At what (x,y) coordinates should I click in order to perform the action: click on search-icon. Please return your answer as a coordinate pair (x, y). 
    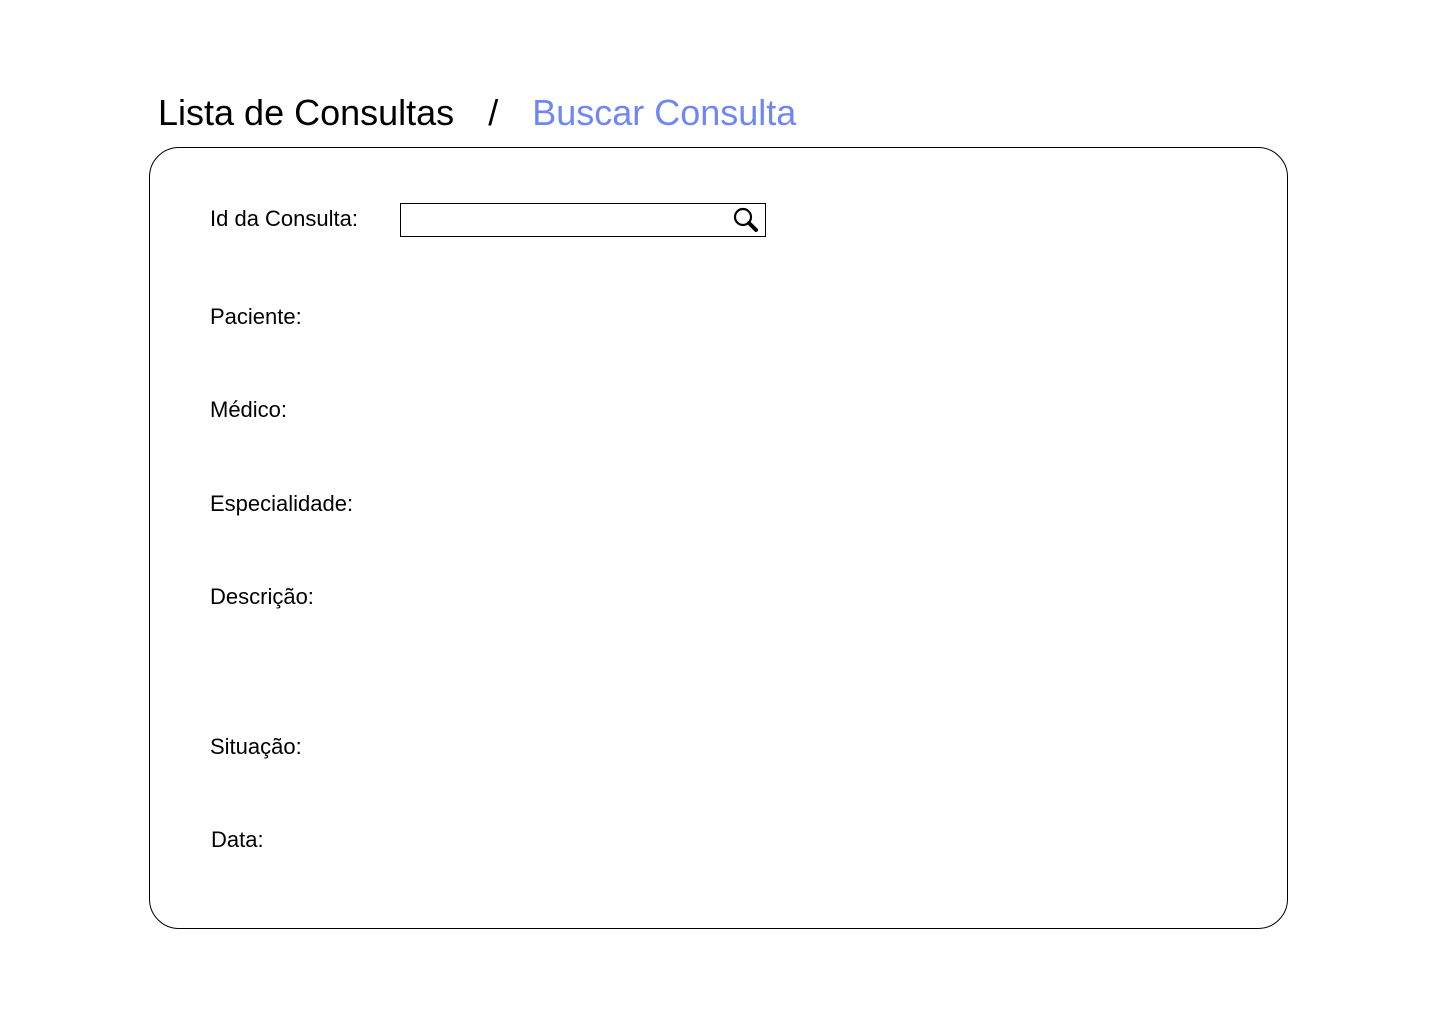
    Looking at the image, I should click on (746, 220).